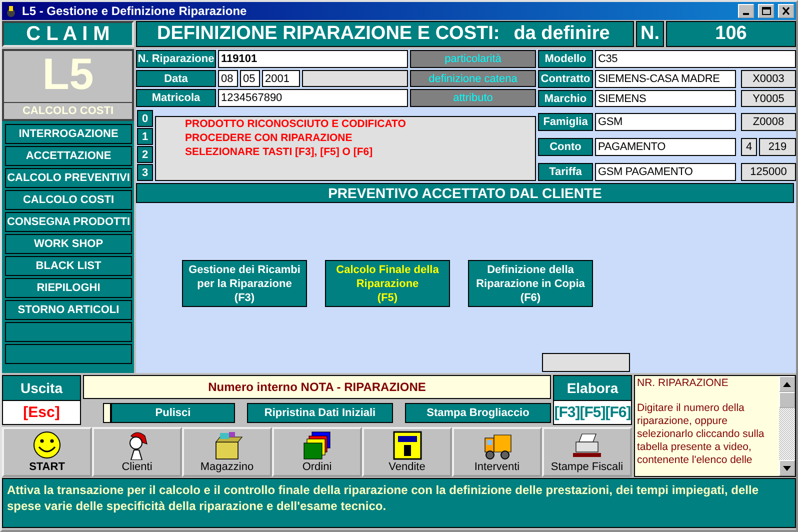 The height and width of the screenshot is (532, 798). I want to click on menu-button: STORNO ARTICOLI, so click(68, 310).